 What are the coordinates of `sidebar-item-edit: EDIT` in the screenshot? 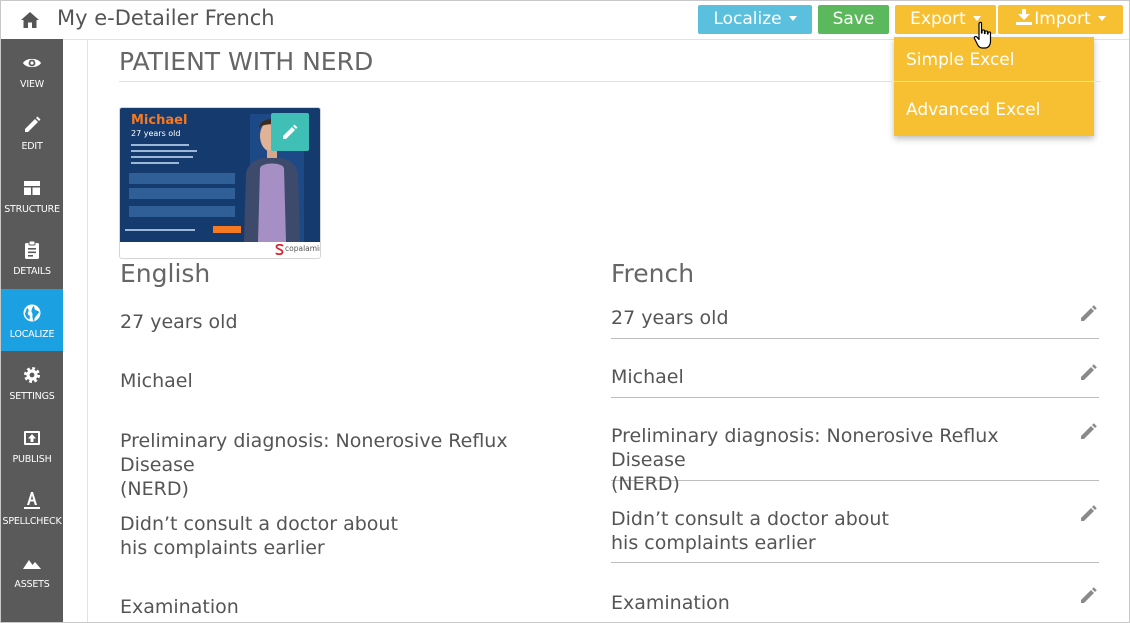 It's located at (32, 132).